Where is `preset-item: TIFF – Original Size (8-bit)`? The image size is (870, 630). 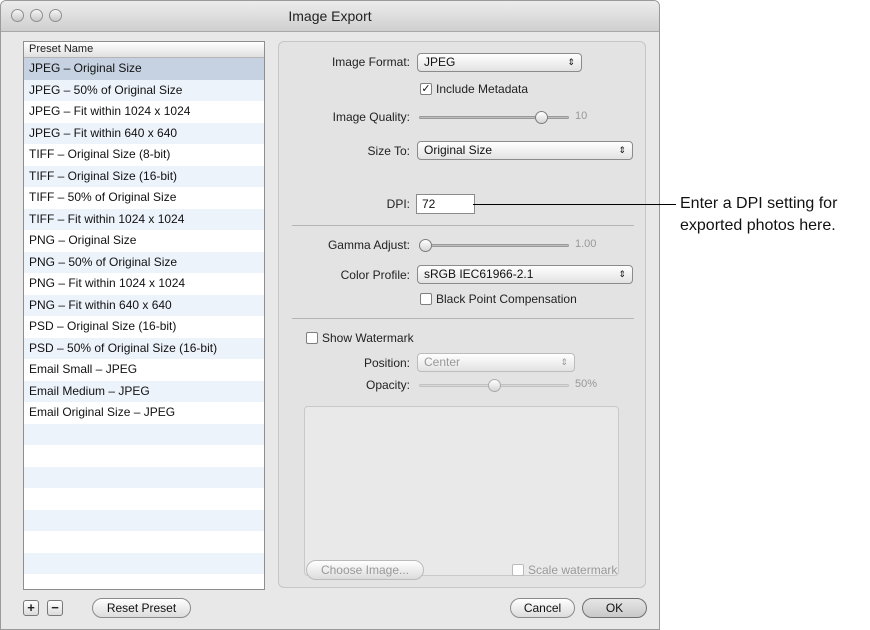
preset-item: TIFF – Original Size (8-bit) is located at coordinates (144, 155).